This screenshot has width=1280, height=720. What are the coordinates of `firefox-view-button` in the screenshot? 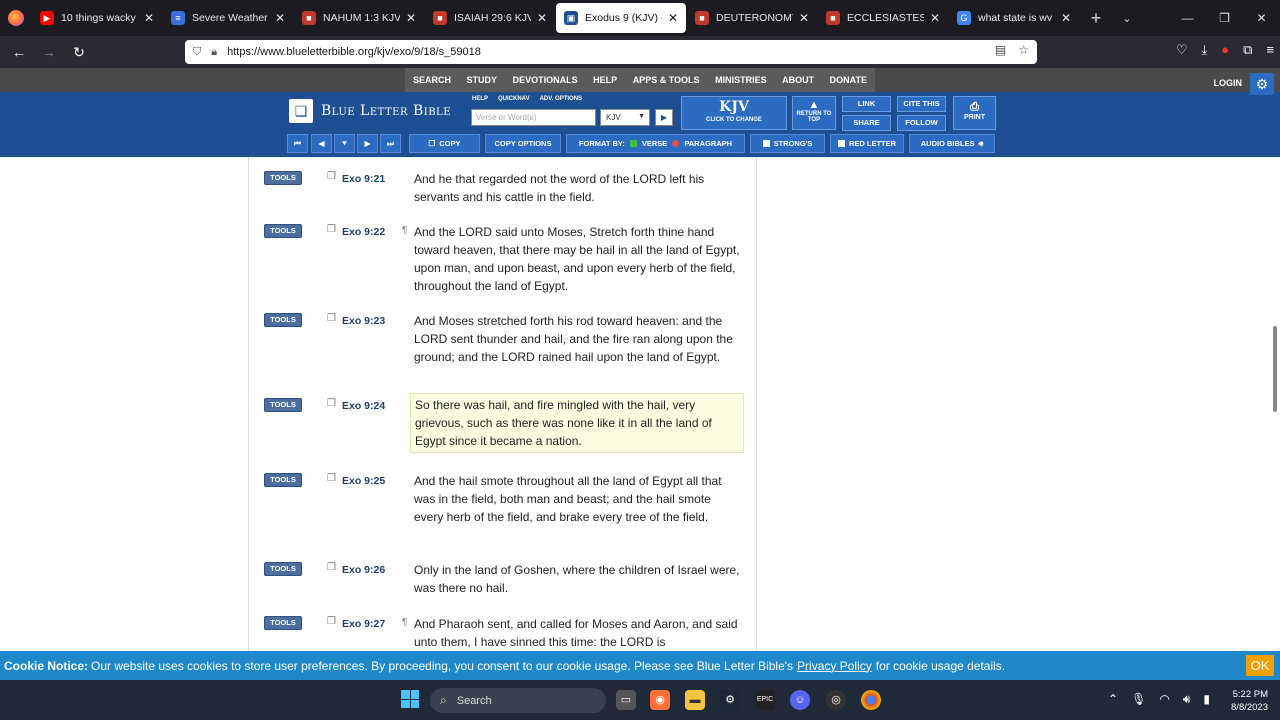 It's located at (16, 18).